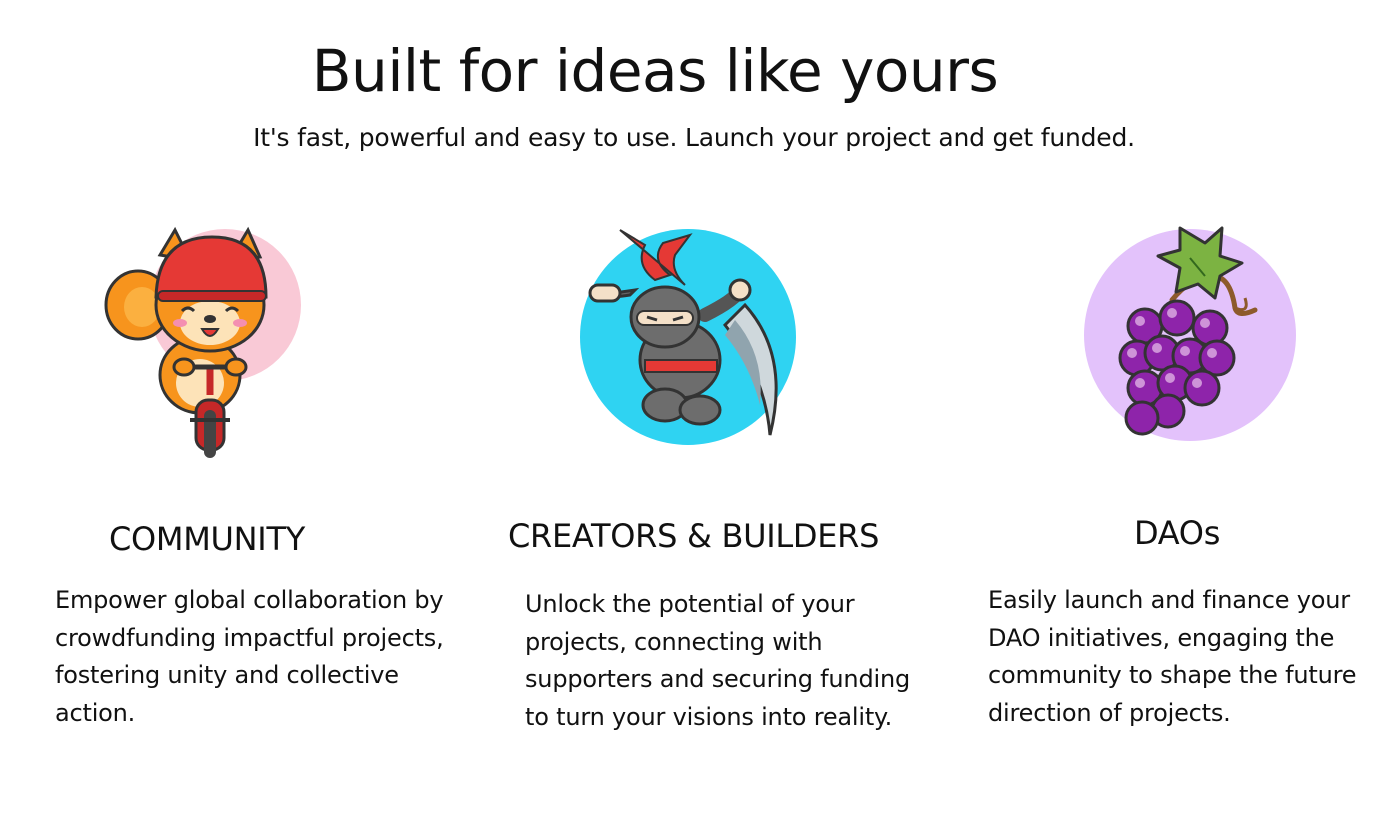 The image size is (1400, 836). Describe the element at coordinates (1177, 533) in the screenshot. I see `card-title-daos: DAOs` at that location.